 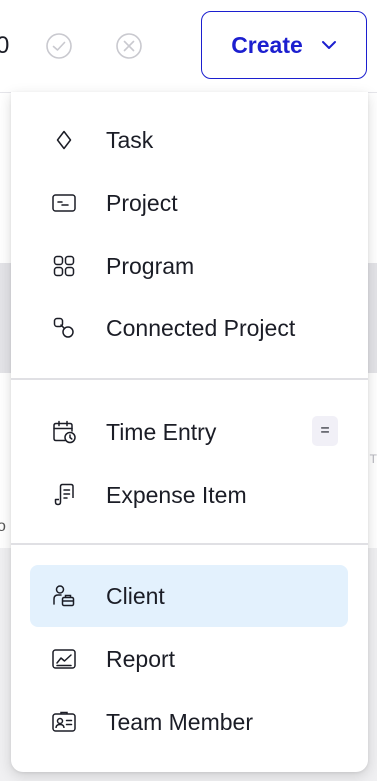 I want to click on menu-item-task: Task, so click(x=189, y=140).